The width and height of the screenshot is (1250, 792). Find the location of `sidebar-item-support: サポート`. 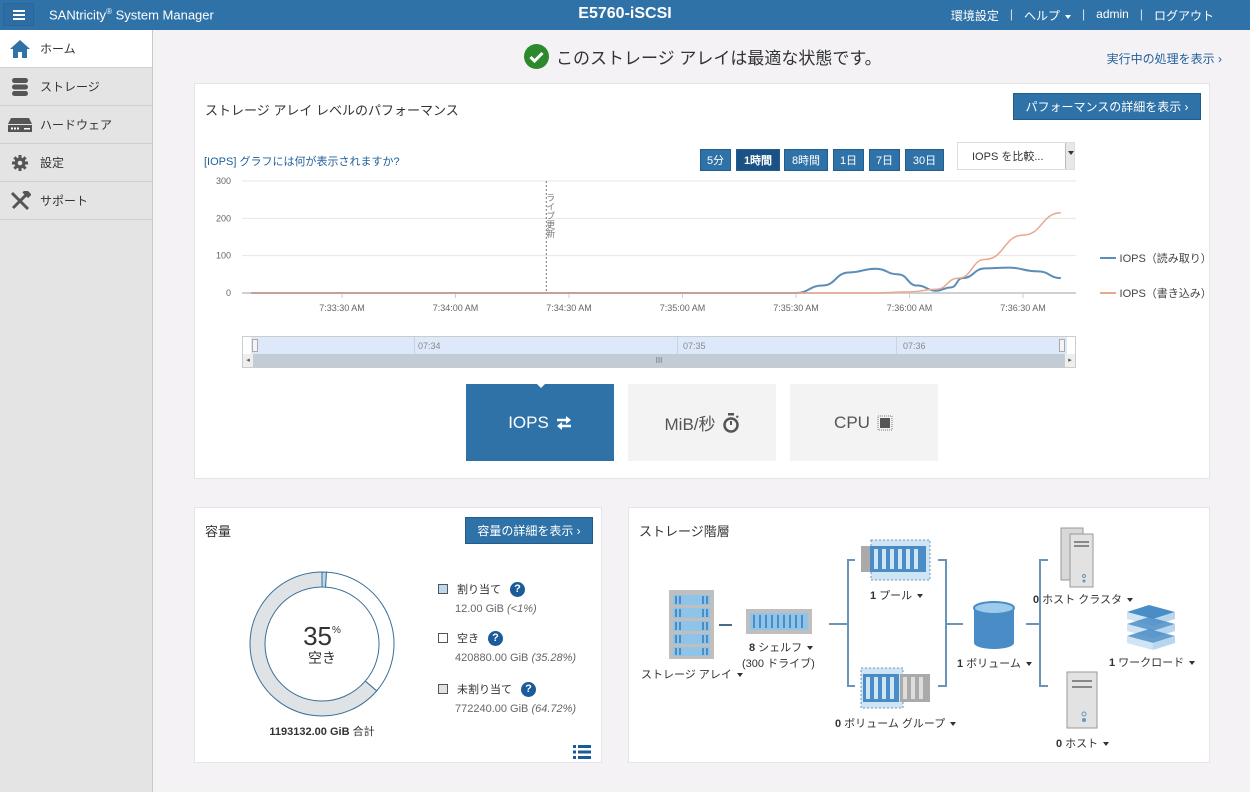

sidebar-item-support: サポート is located at coordinates (76, 201).